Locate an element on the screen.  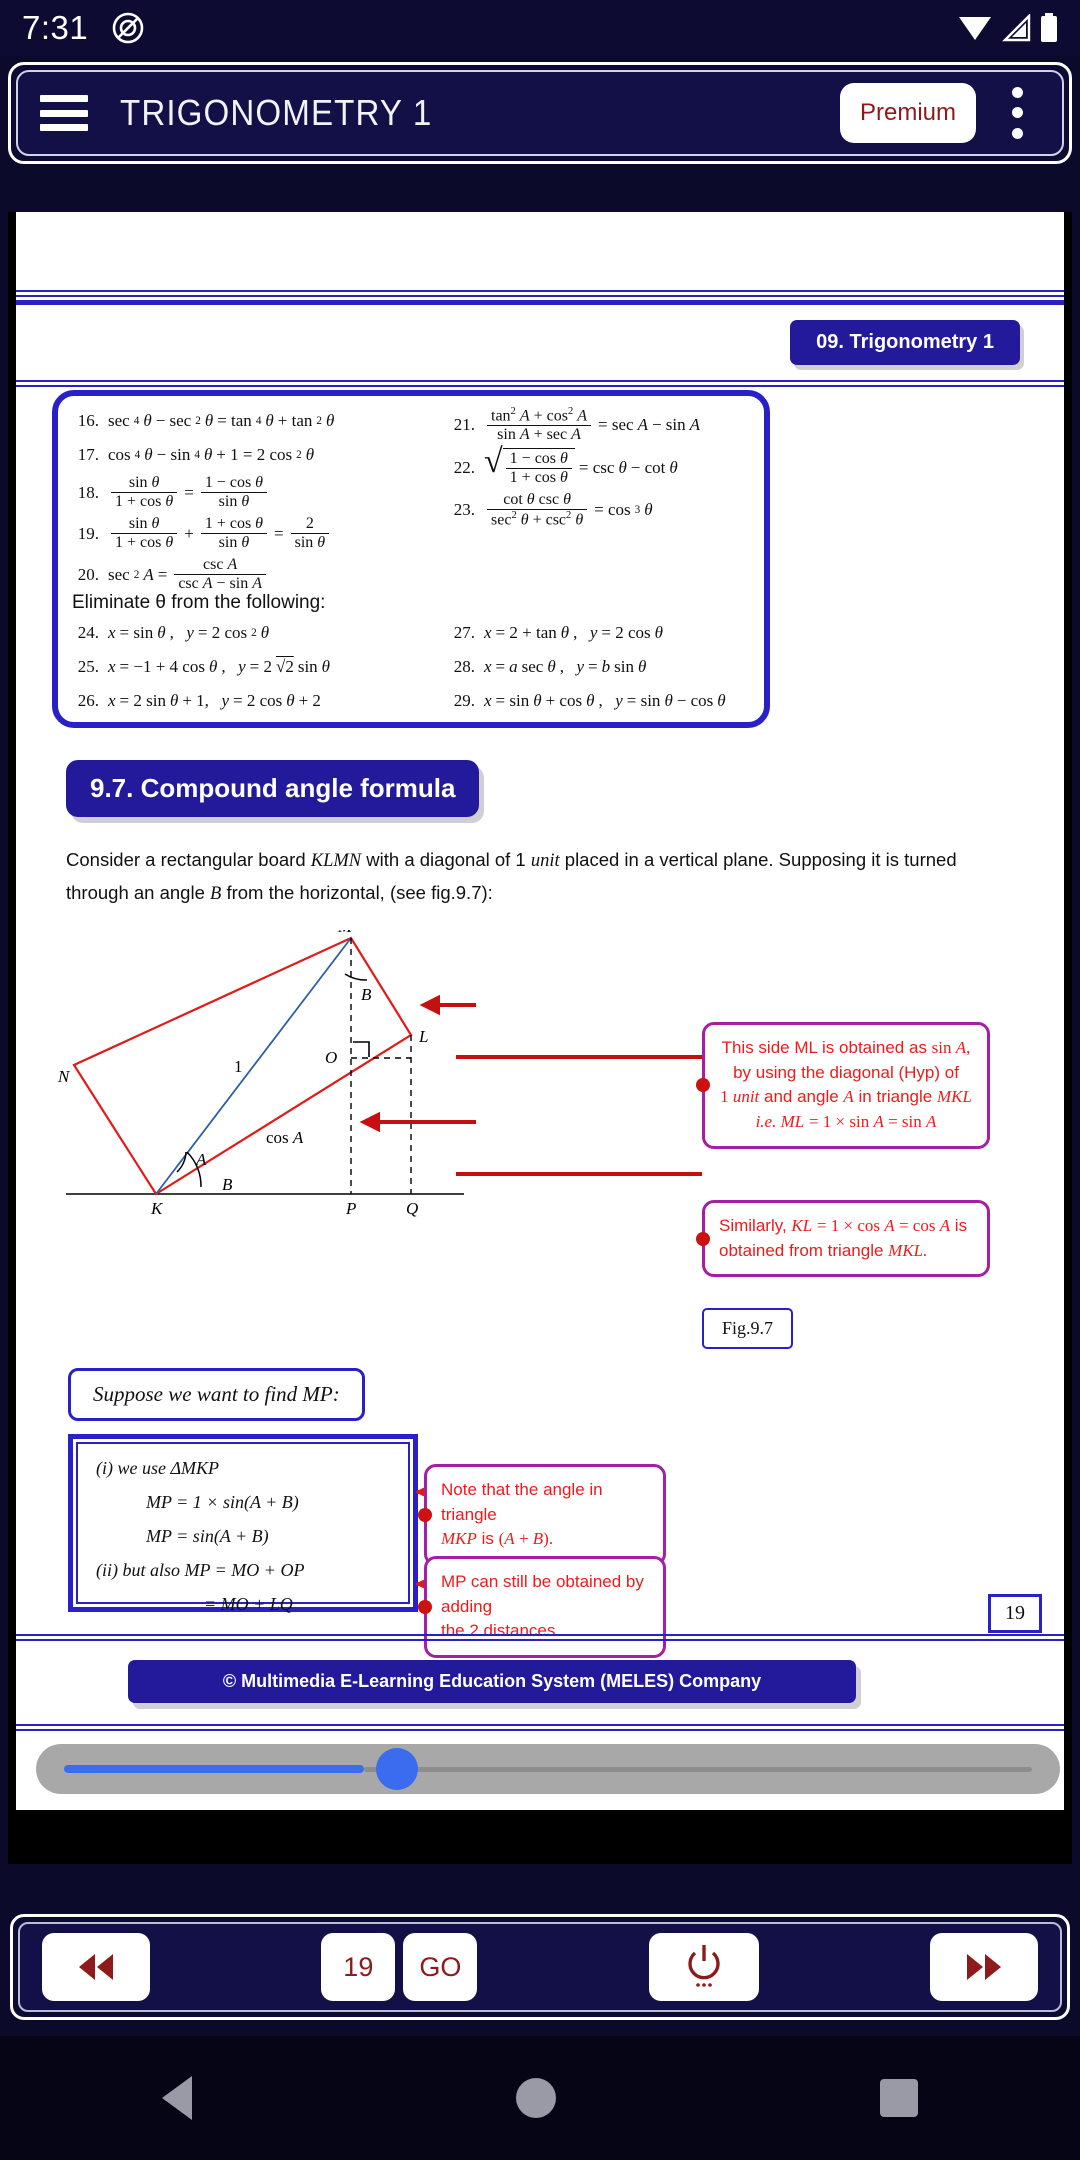
page-number-button: 19 is located at coordinates (358, 1967).